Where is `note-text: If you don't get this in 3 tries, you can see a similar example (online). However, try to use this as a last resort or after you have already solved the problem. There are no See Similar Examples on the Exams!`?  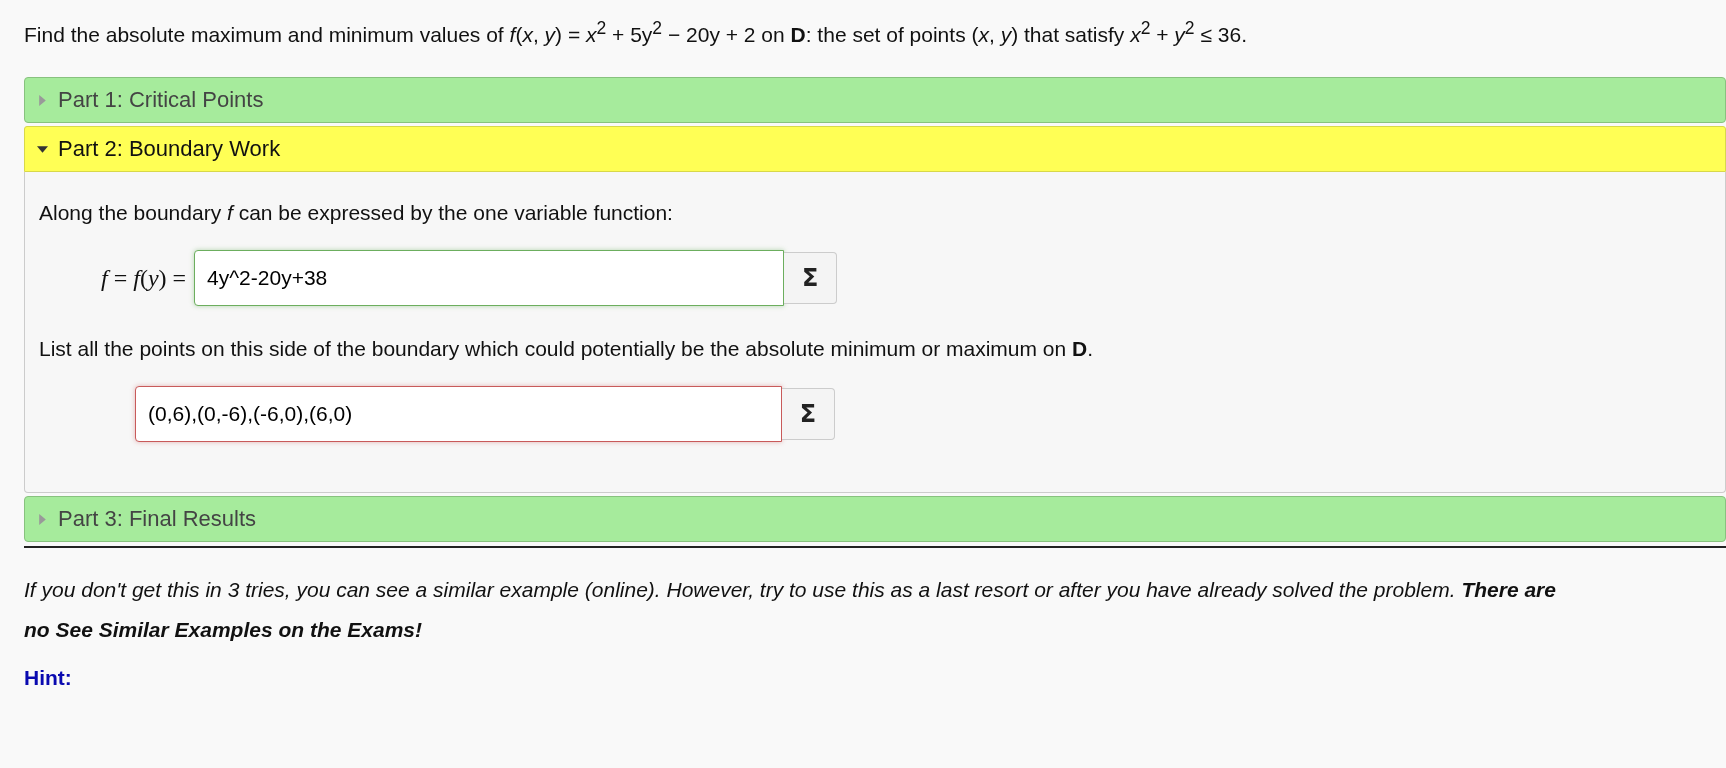
note-text: If you don't get this in 3 tries, you can see a similar example (online). However, try to use this as a last resort or after you have already solved the problem. There are no See Similar Examples on the Exams! is located at coordinates (790, 610).